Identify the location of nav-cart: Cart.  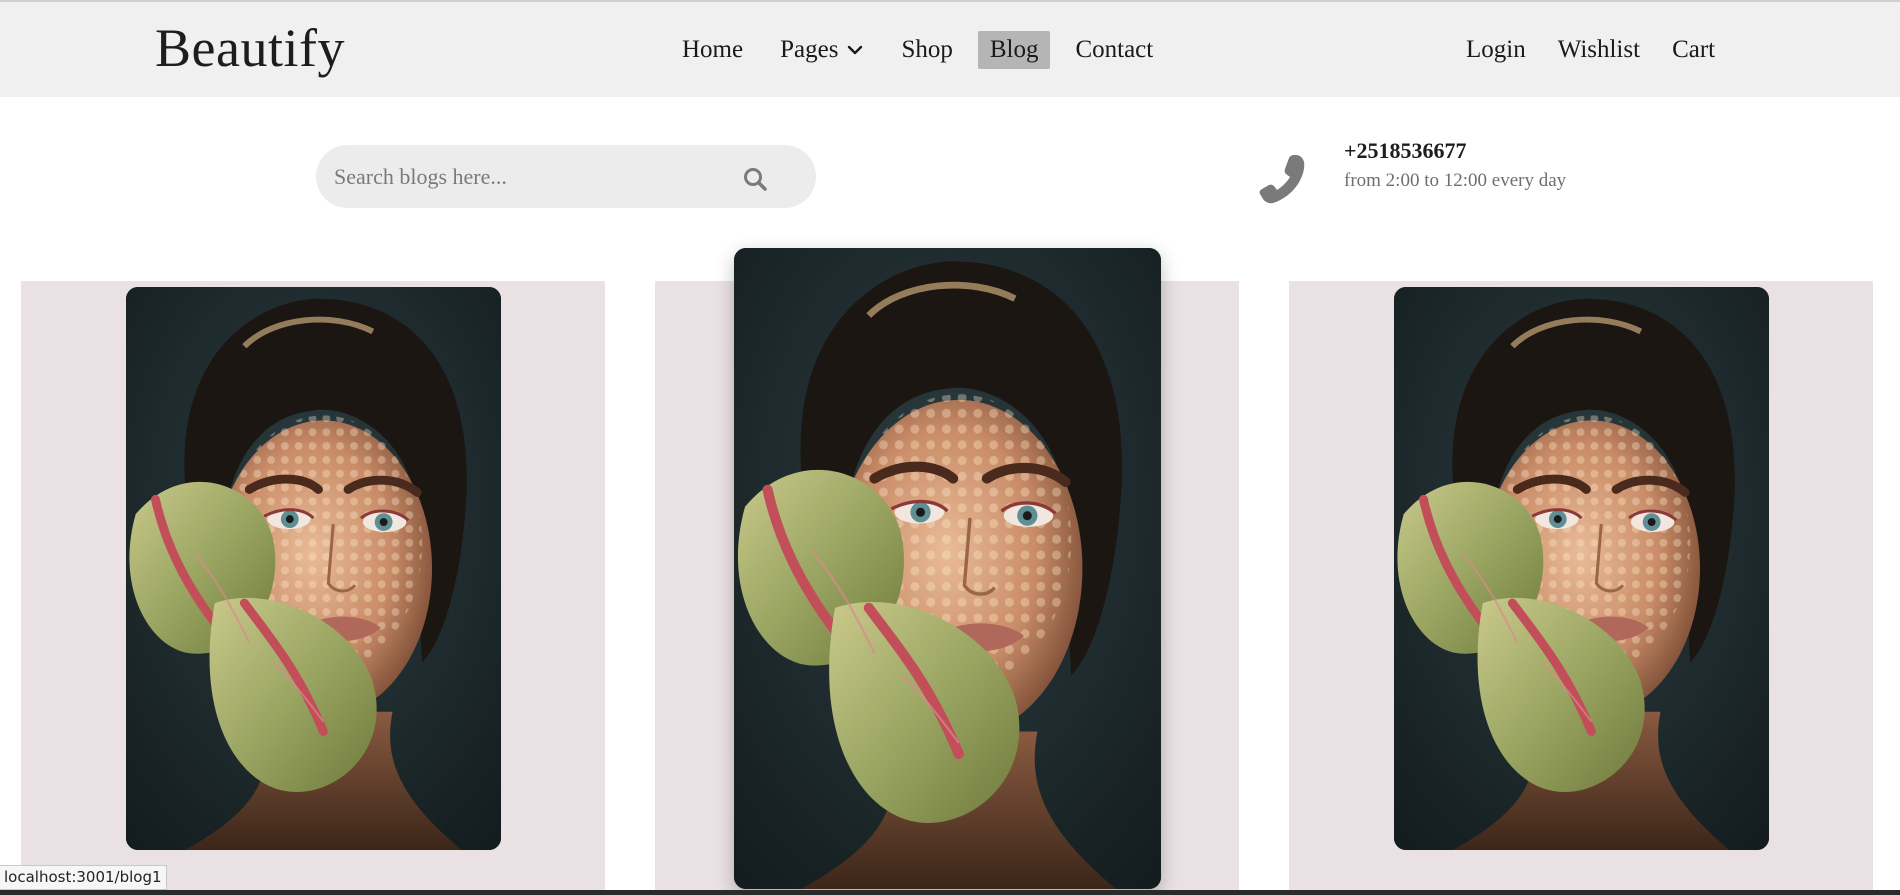
(1693, 50).